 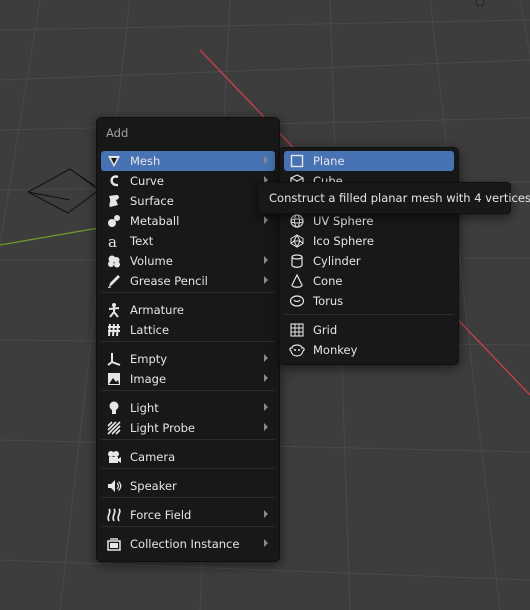 What do you see at coordinates (297, 281) in the screenshot?
I see `cone-icon` at bounding box center [297, 281].